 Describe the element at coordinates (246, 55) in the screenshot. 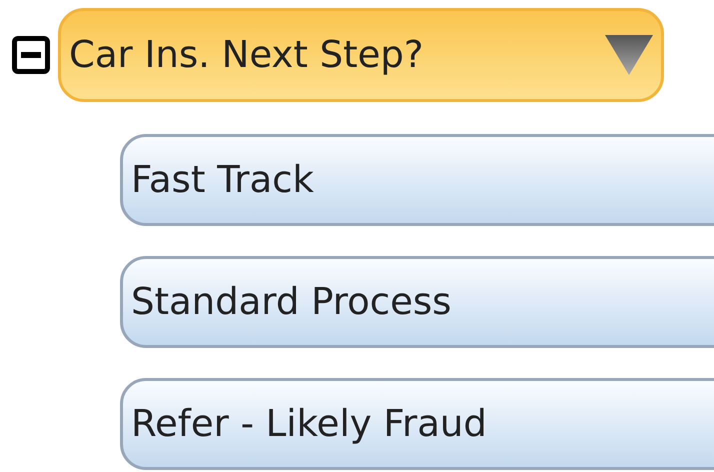

I see `node-label: Car Ins. Next Step?` at that location.